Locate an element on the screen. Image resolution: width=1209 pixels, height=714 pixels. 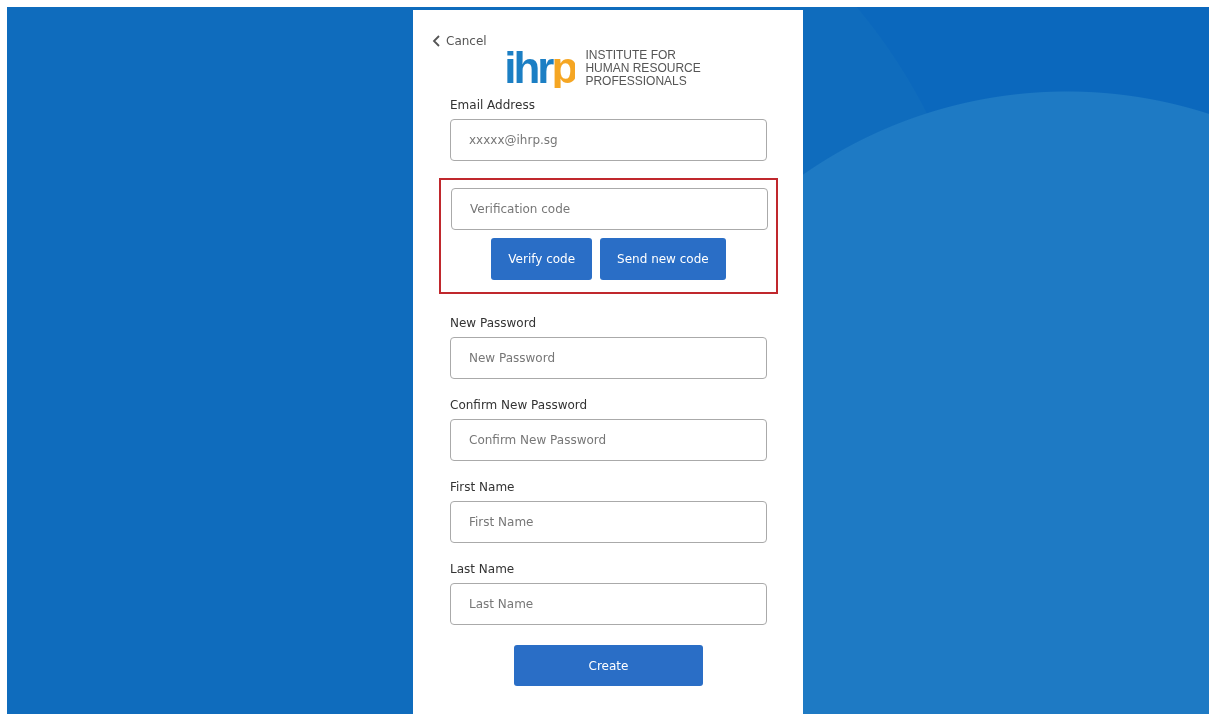
input-field: Last Name is located at coordinates (608, 604).